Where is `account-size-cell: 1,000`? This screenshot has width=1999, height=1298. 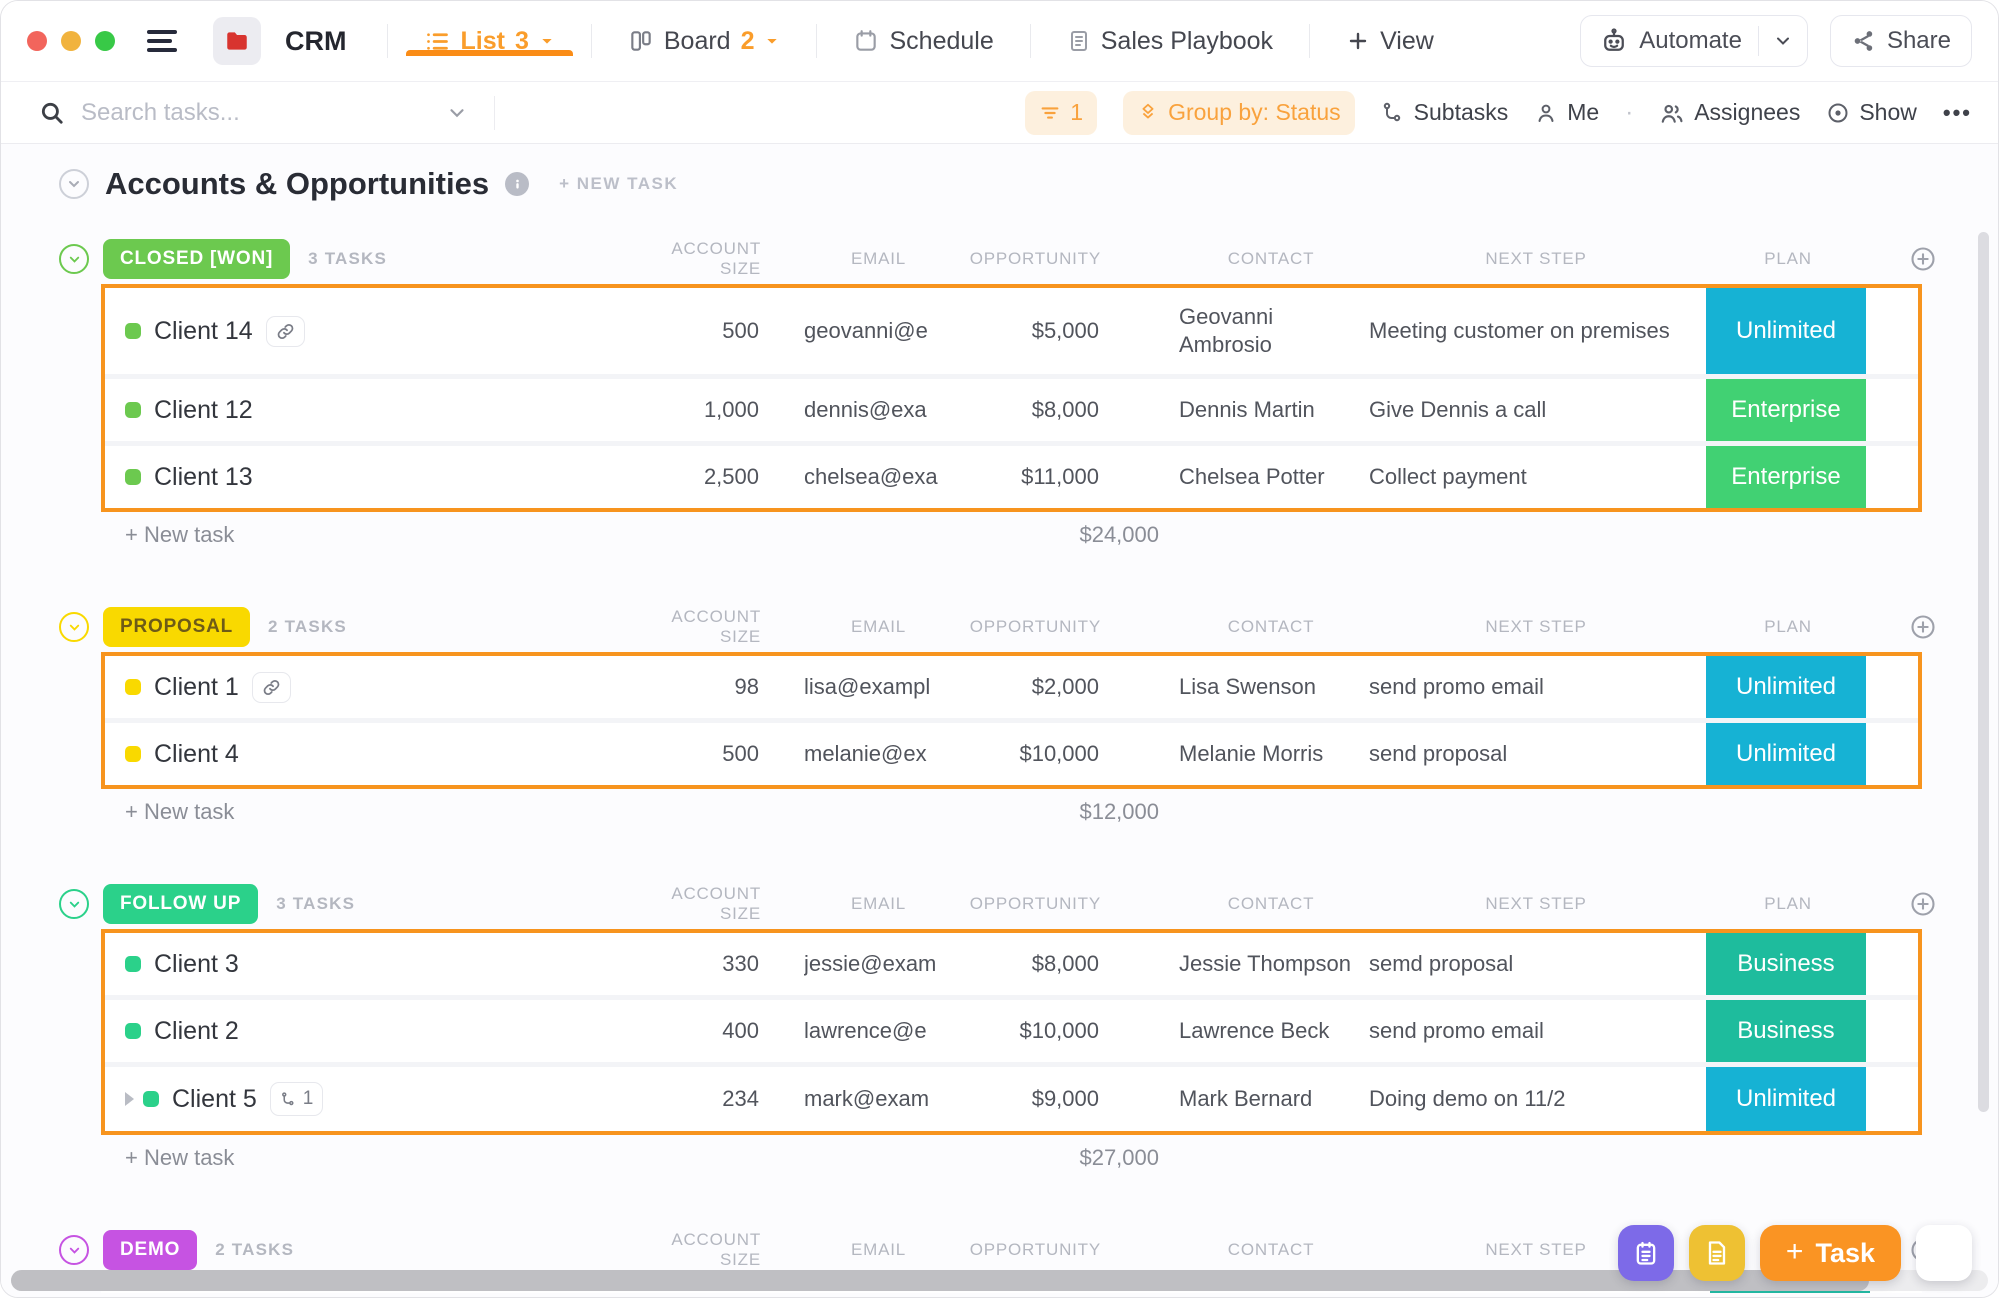
account-size-cell: 1,000 is located at coordinates (699, 410).